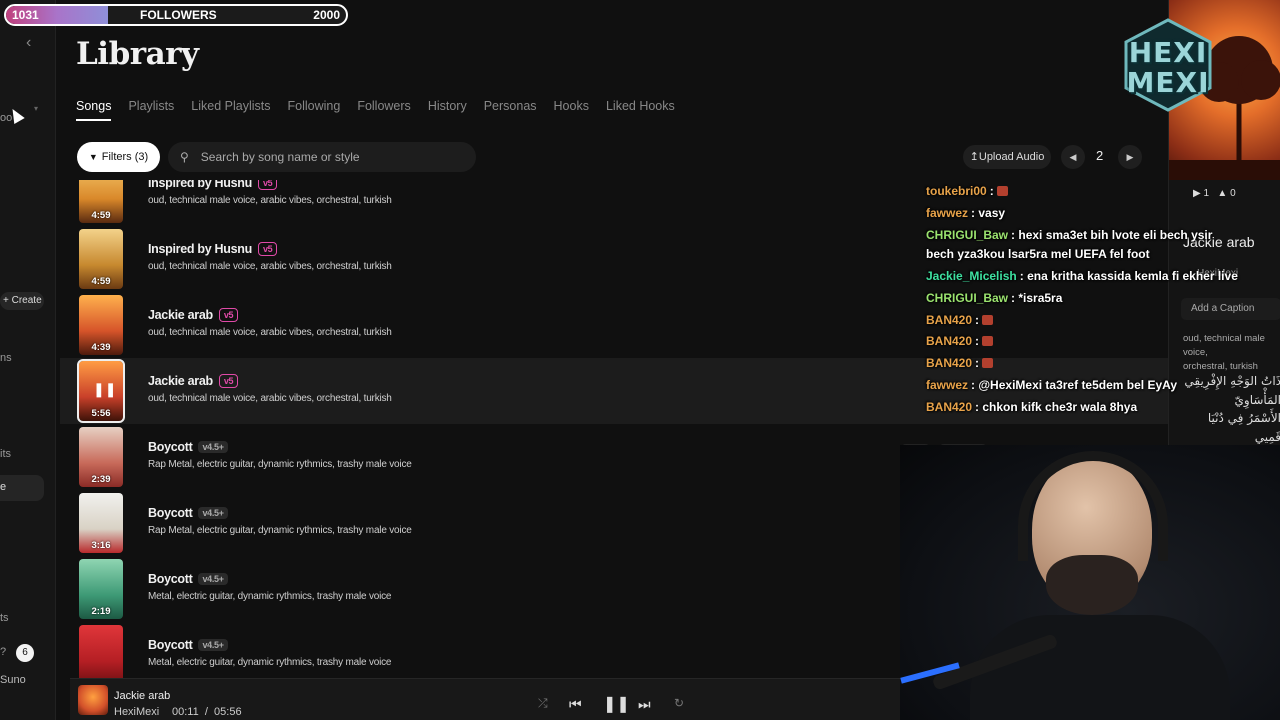 The width and height of the screenshot is (1280, 720). Describe the element at coordinates (93, 700) in the screenshot. I see `player-cover-art` at that location.